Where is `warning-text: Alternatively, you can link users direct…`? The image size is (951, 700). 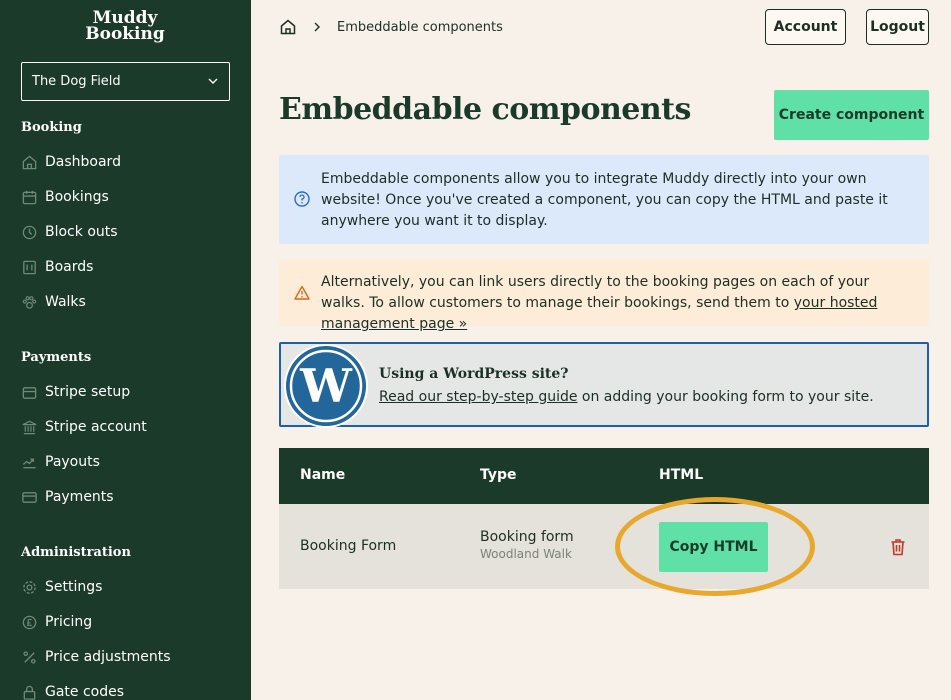 warning-text: Alternatively, you can link users direct… is located at coordinates (595, 292).